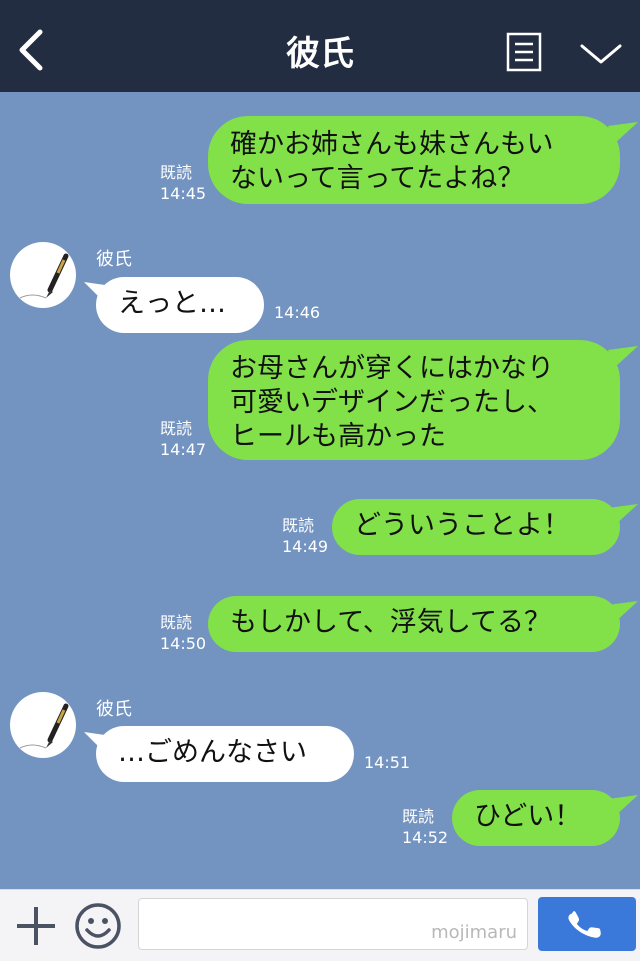  I want to click on my-message-bubble: お母さんが穿くにはかなり 可愛いデザインだったし、 ヒールも高かった, so click(414, 400).